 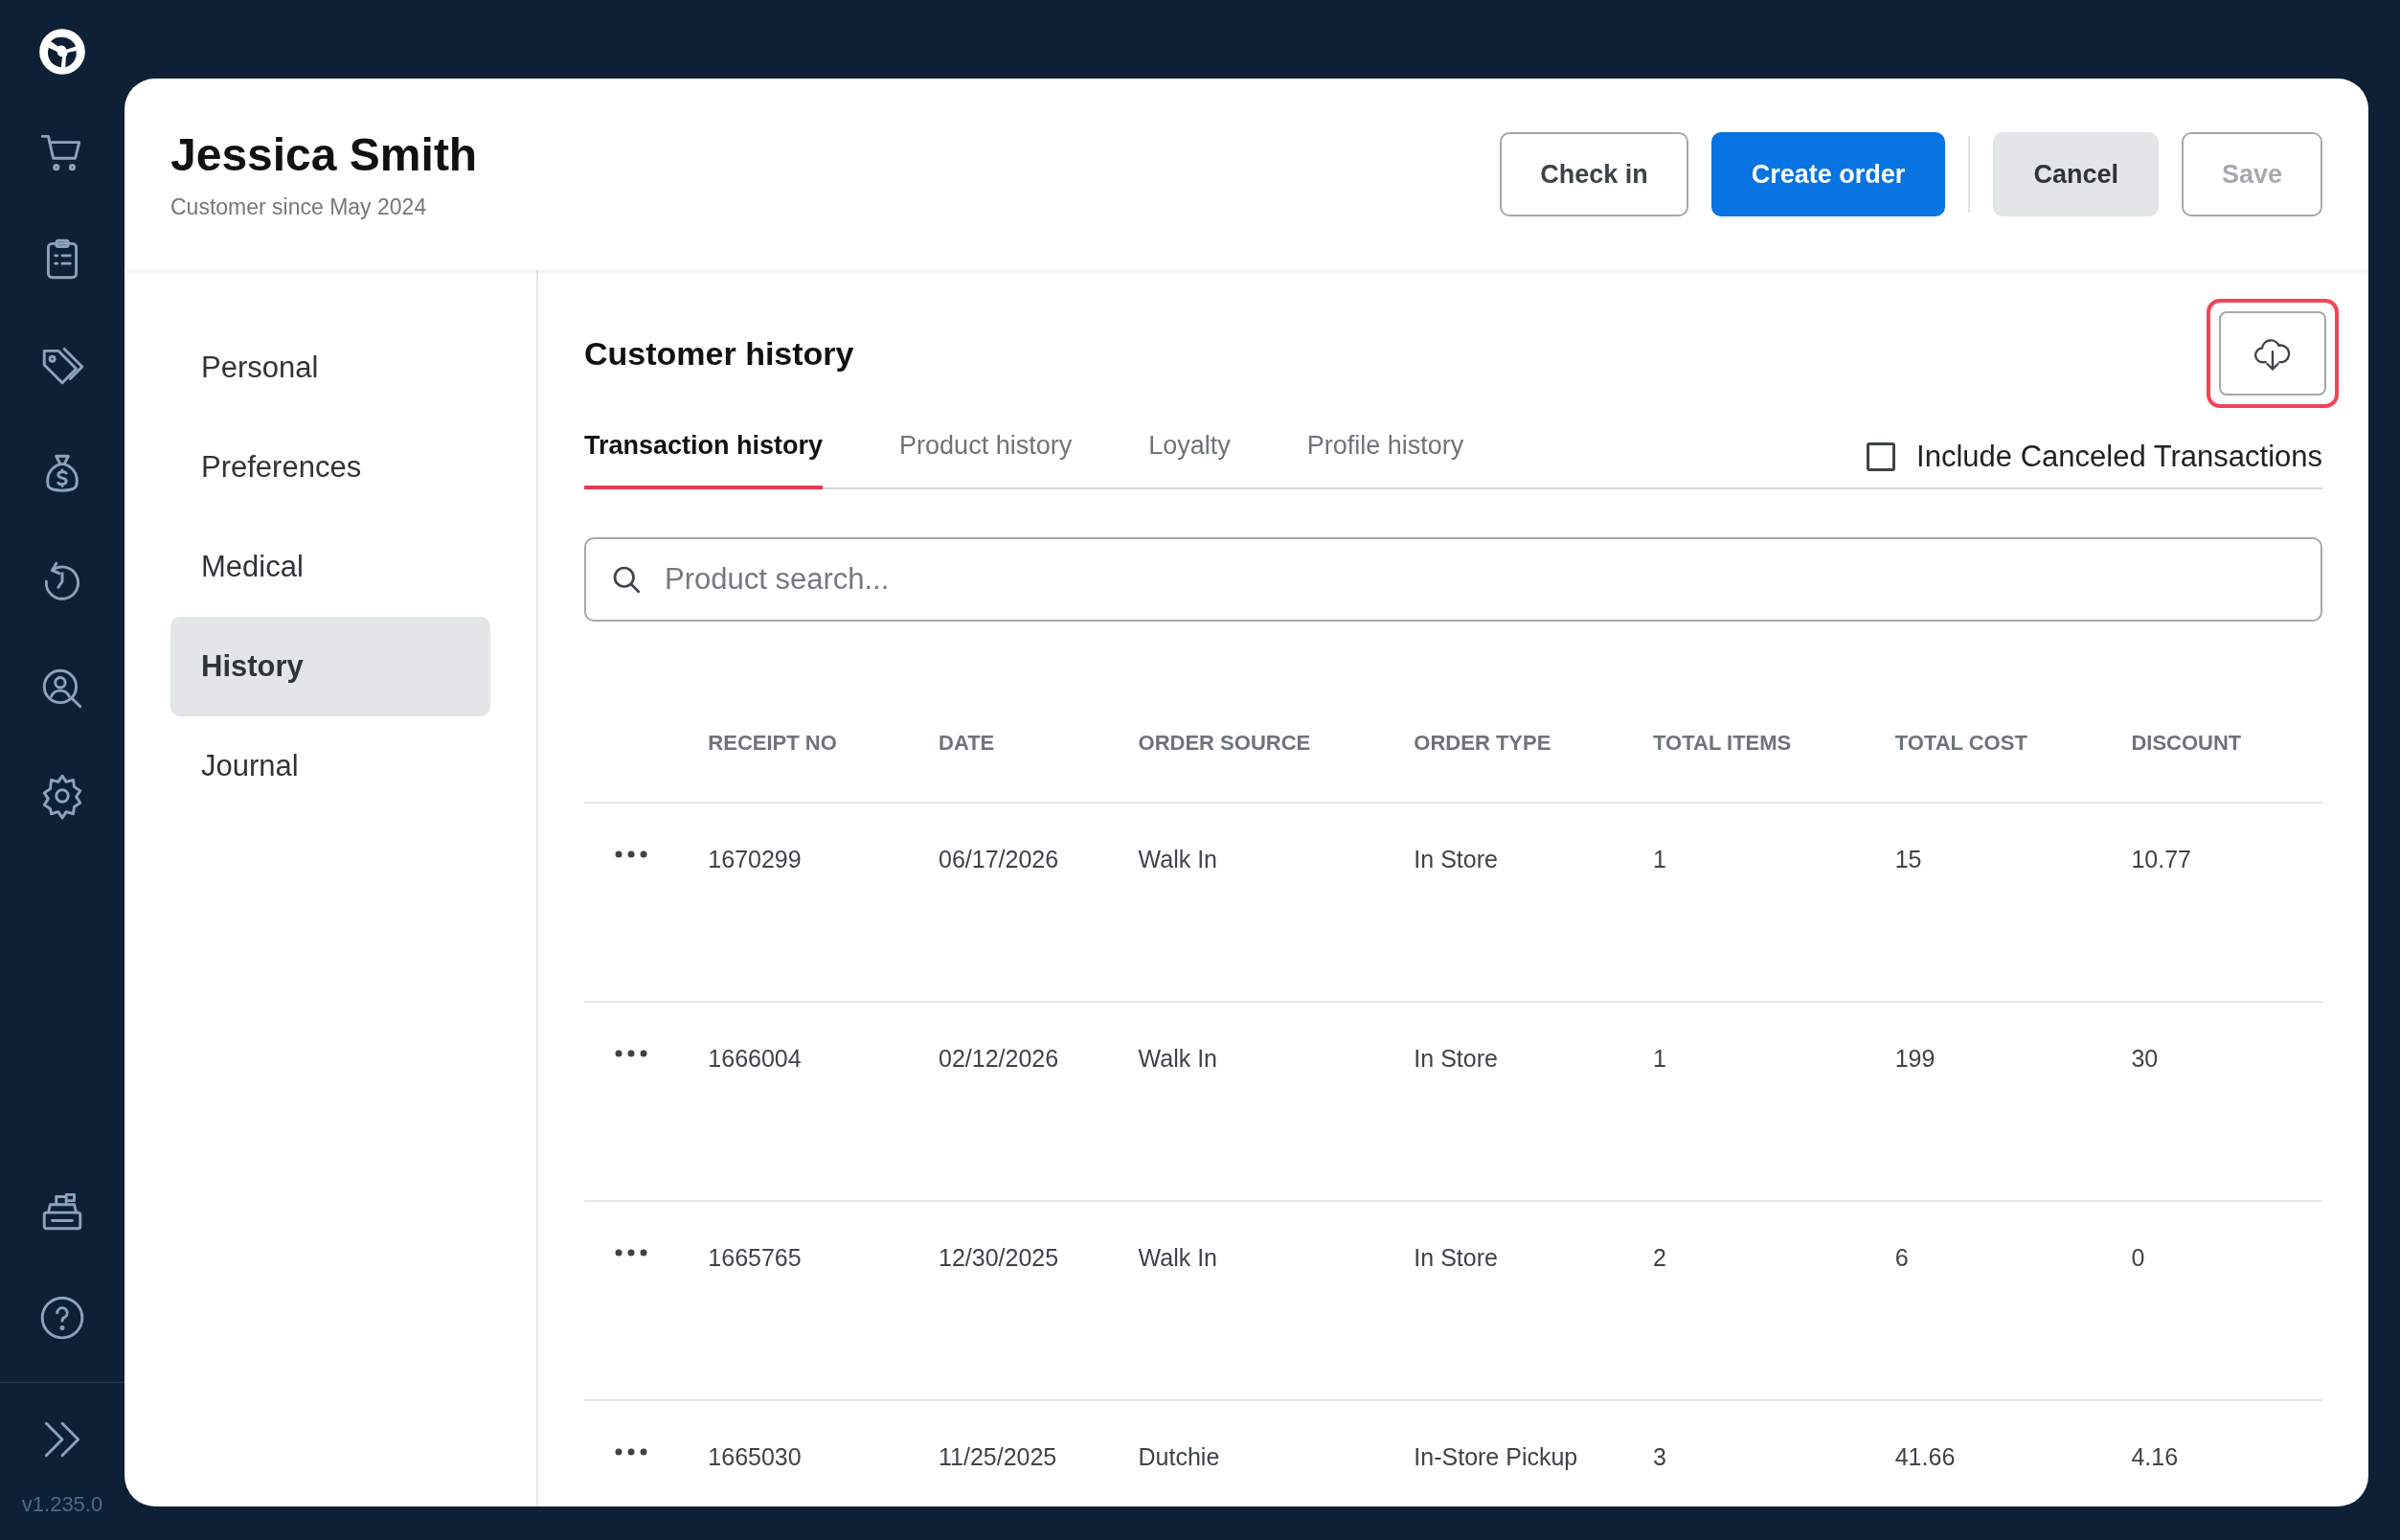 I want to click on tab: Profile history, so click(x=1385, y=456).